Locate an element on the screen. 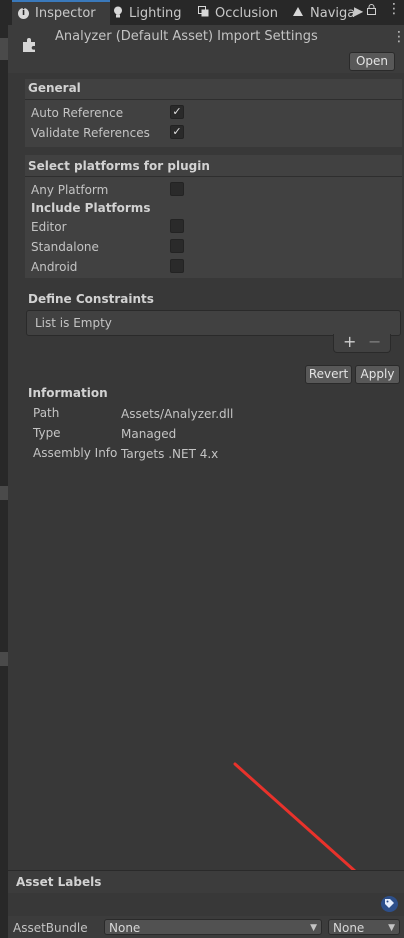  info-value-assembly: Targets .NET 4.x is located at coordinates (170, 454).